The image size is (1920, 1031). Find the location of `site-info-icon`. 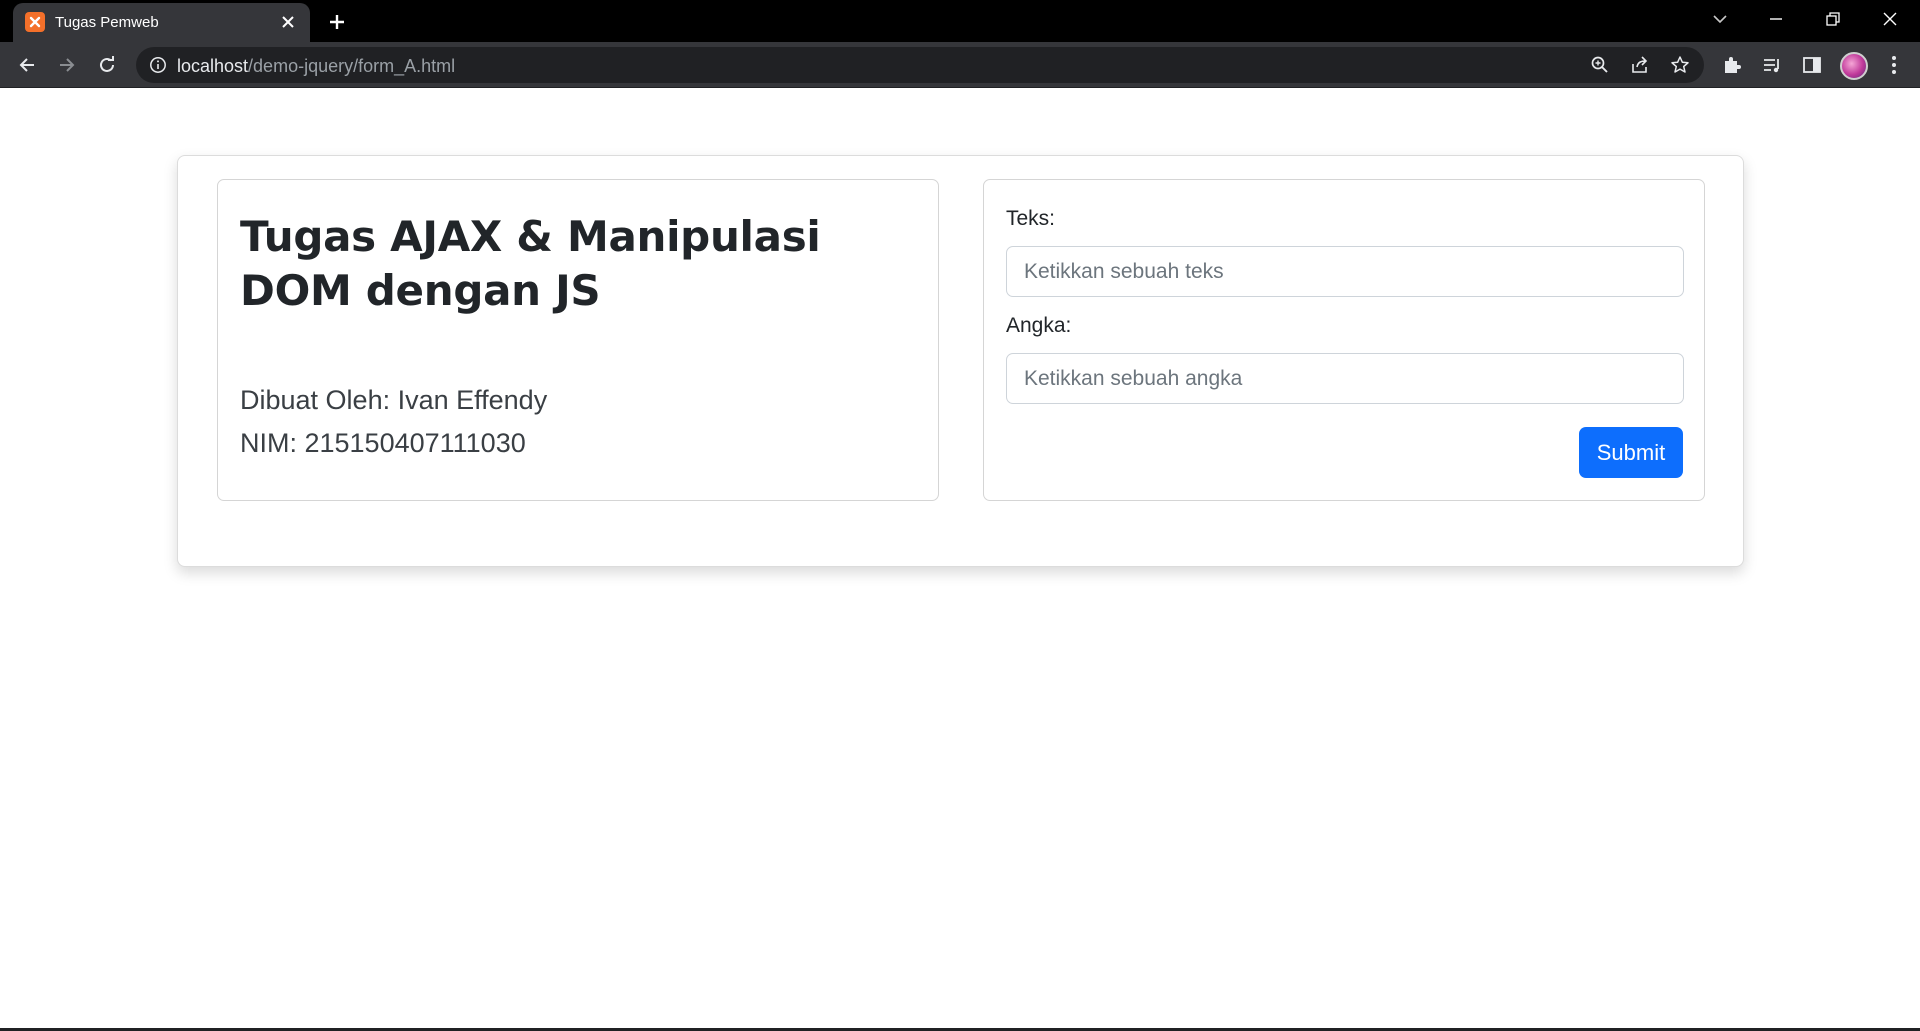

site-info-icon is located at coordinates (158, 65).